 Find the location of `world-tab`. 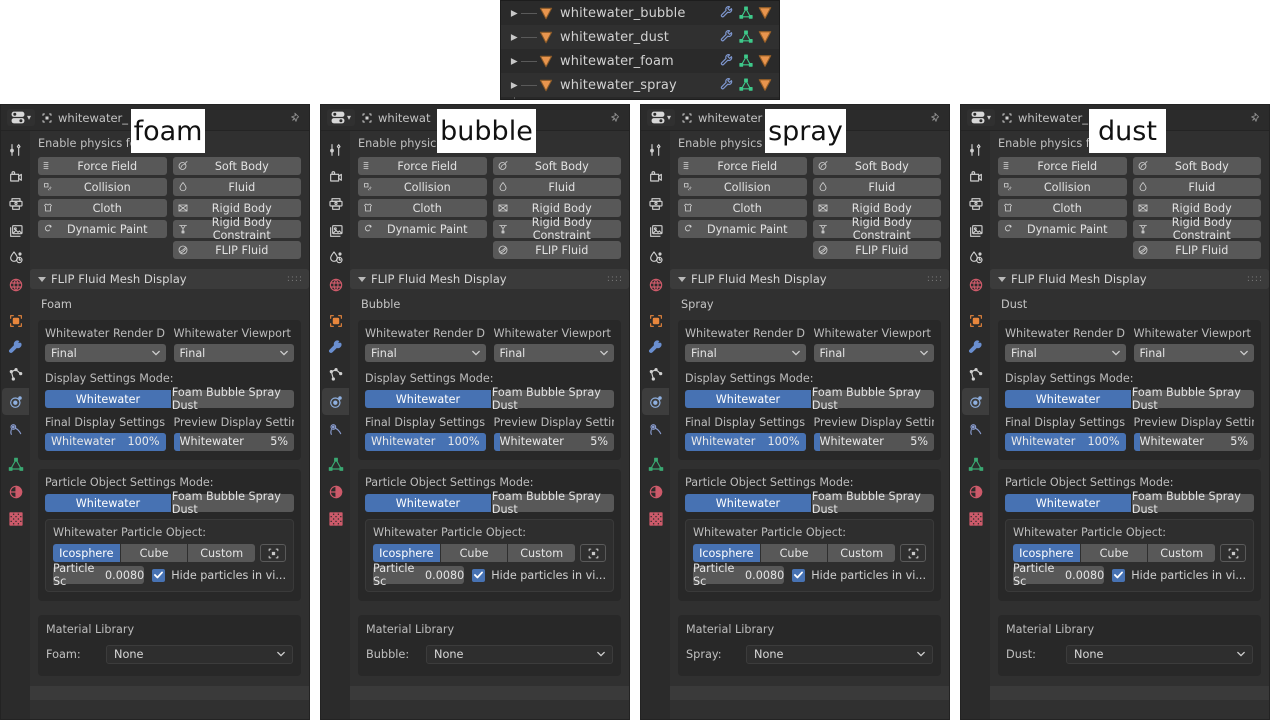

world-tab is located at coordinates (655, 284).